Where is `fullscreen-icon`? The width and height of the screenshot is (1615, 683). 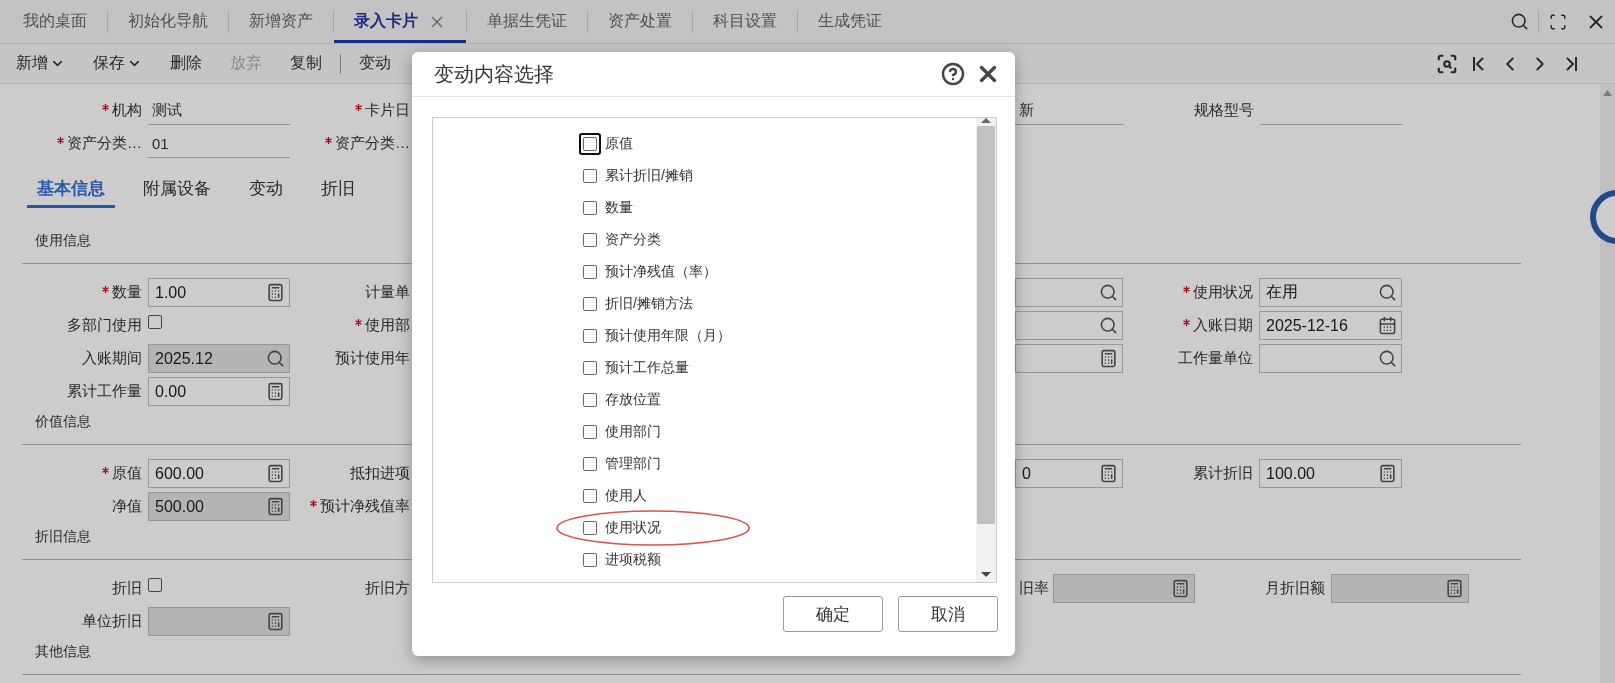
fullscreen-icon is located at coordinates (1558, 21).